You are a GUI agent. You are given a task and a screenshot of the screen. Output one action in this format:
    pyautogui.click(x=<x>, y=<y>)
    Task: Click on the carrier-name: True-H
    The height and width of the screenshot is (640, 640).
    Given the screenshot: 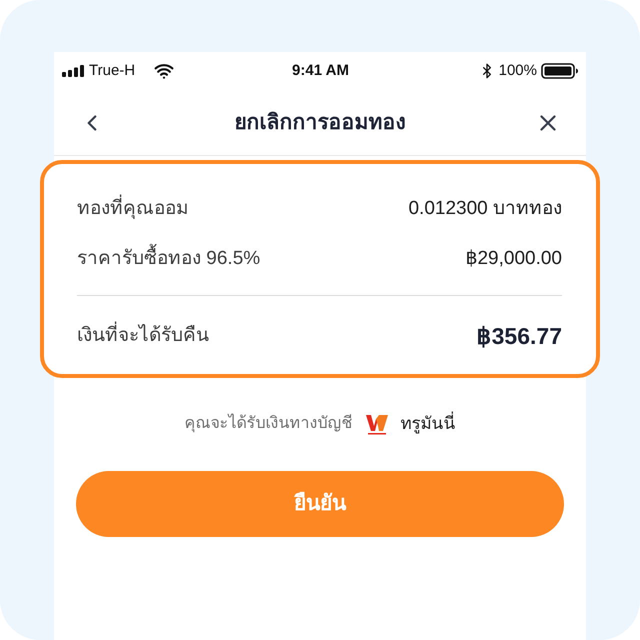 What is the action you would take?
    pyautogui.click(x=112, y=70)
    